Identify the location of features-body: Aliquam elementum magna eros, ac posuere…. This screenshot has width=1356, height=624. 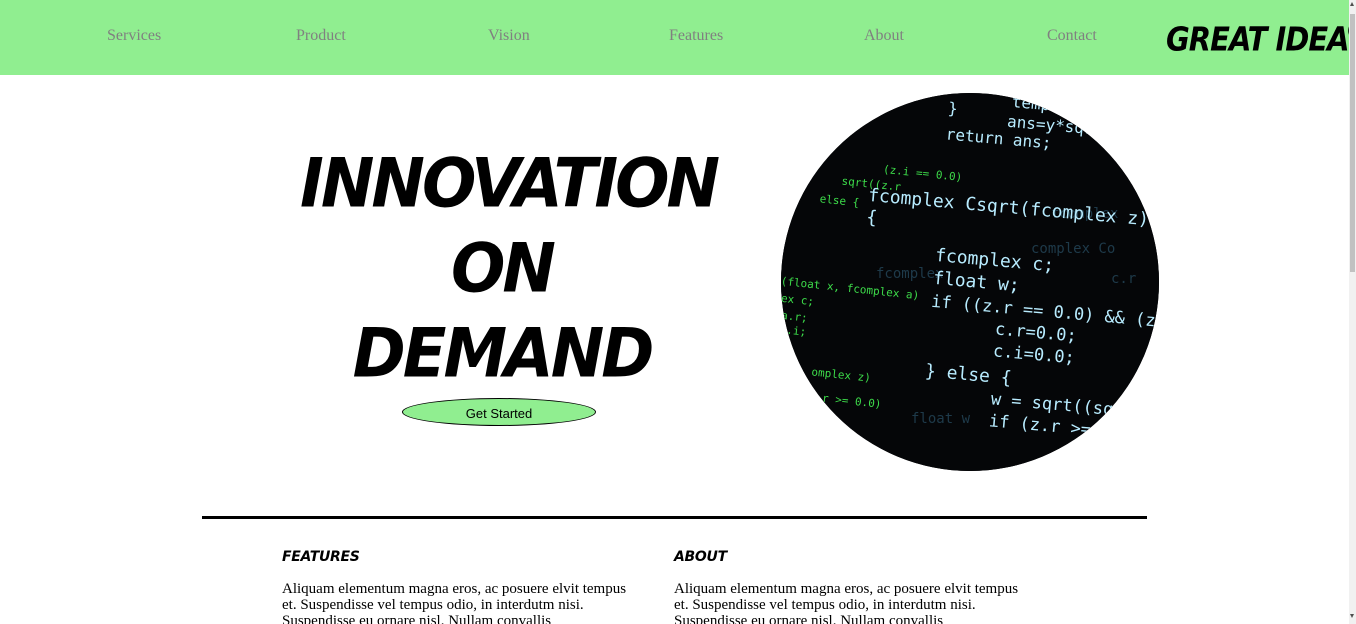
(454, 602).